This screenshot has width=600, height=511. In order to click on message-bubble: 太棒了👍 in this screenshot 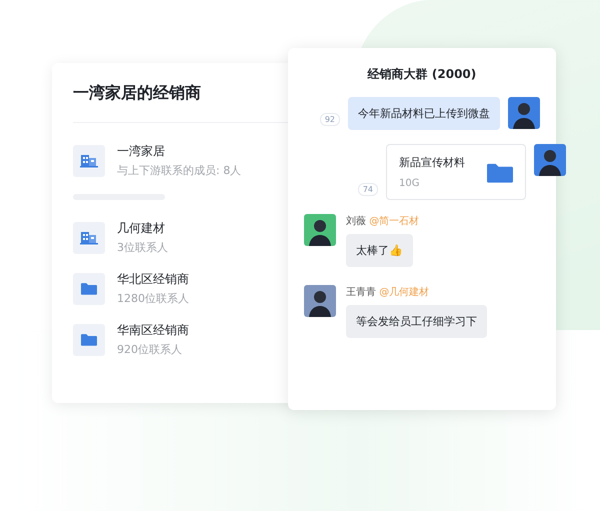, I will do `click(379, 250)`.